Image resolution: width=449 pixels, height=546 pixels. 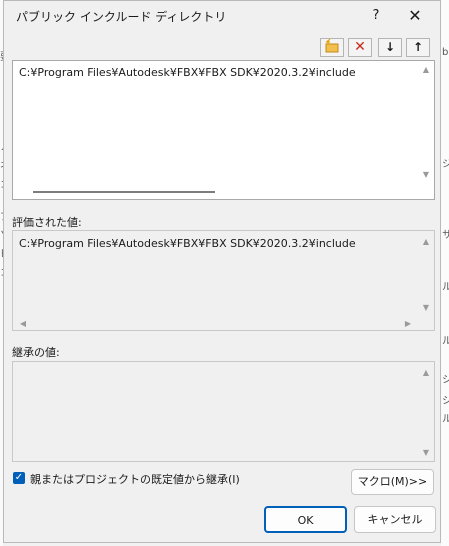 What do you see at coordinates (445, 164) in the screenshot?
I see `bg-text-fragment: ジ` at bounding box center [445, 164].